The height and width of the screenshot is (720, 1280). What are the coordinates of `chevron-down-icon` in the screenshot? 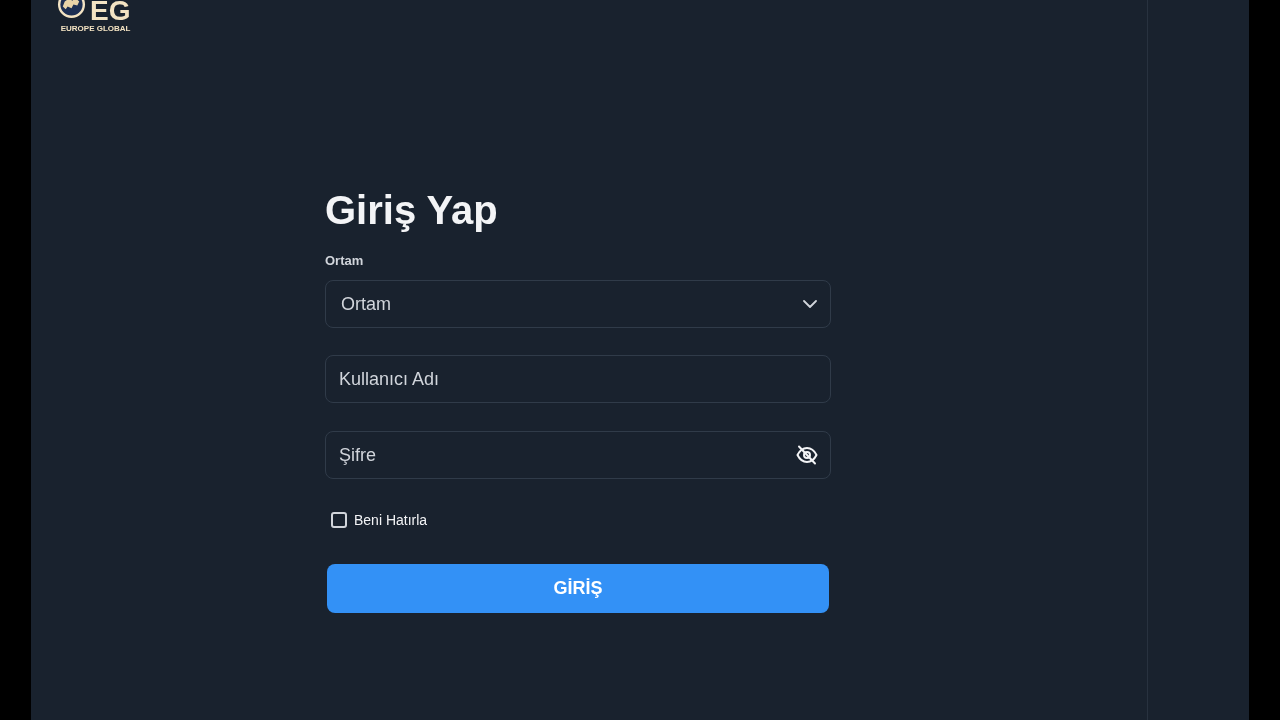 It's located at (810, 304).